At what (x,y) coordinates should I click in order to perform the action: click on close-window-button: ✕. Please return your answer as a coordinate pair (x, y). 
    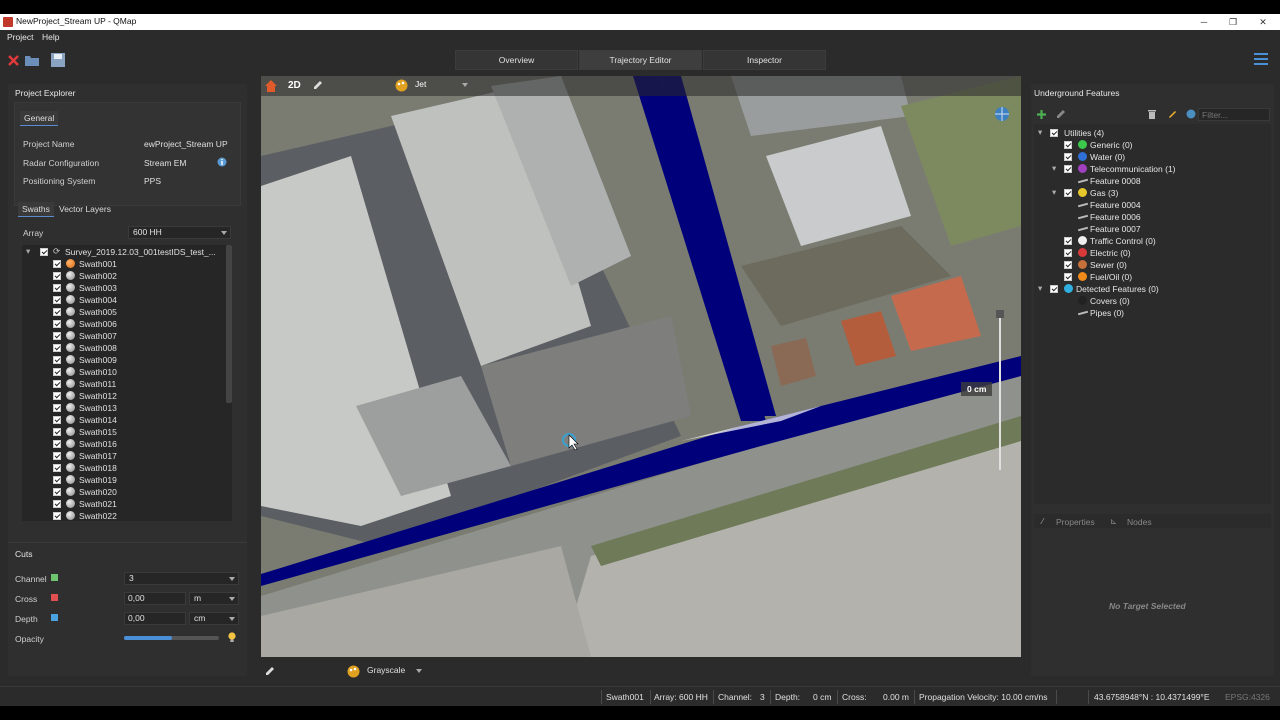
    Looking at the image, I should click on (1263, 22).